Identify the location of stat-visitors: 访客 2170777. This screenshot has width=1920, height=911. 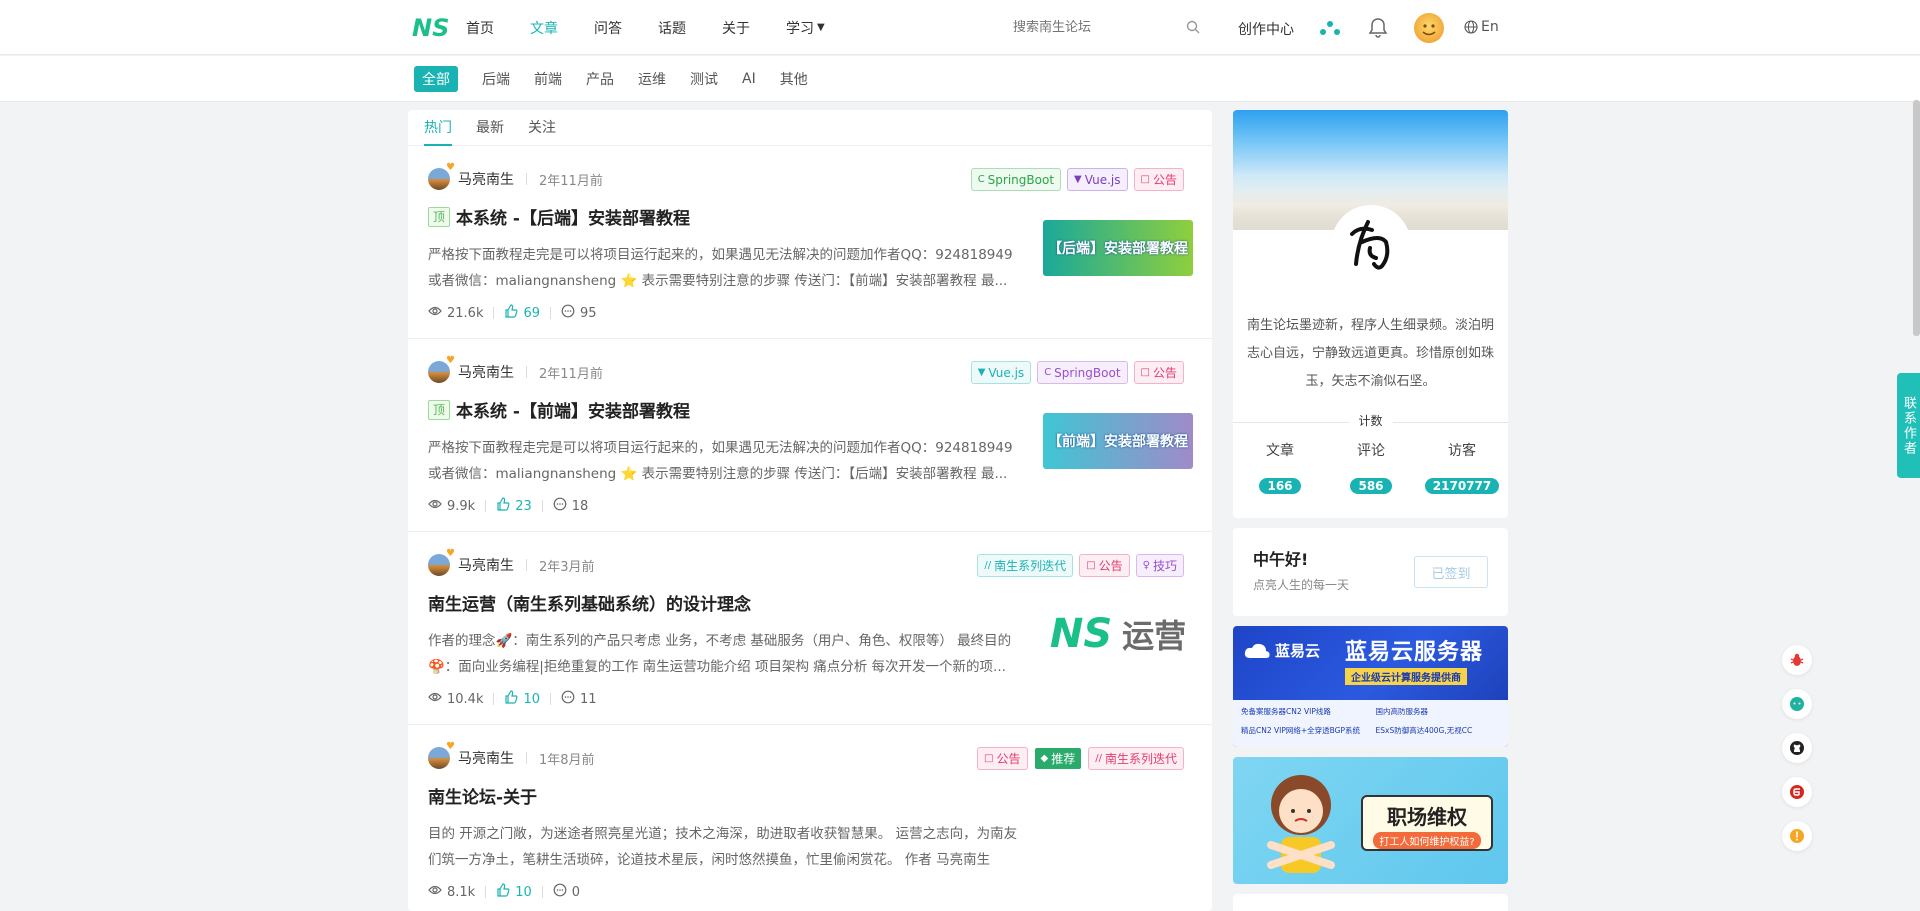
(1462, 467).